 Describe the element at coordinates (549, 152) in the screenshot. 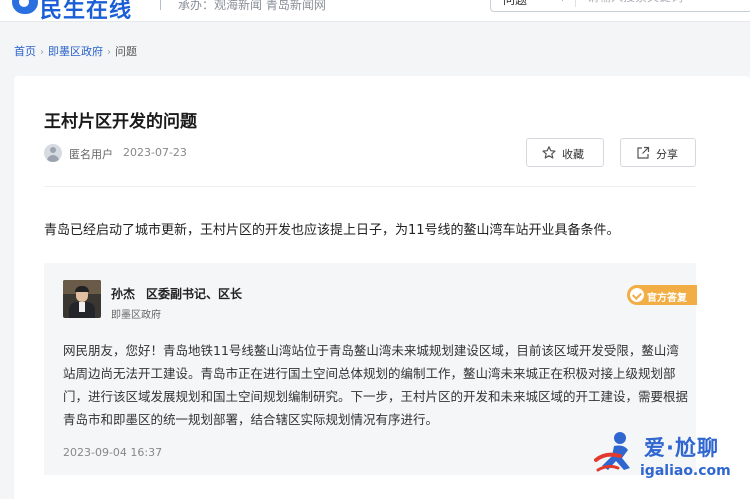

I see `star-icon` at that location.